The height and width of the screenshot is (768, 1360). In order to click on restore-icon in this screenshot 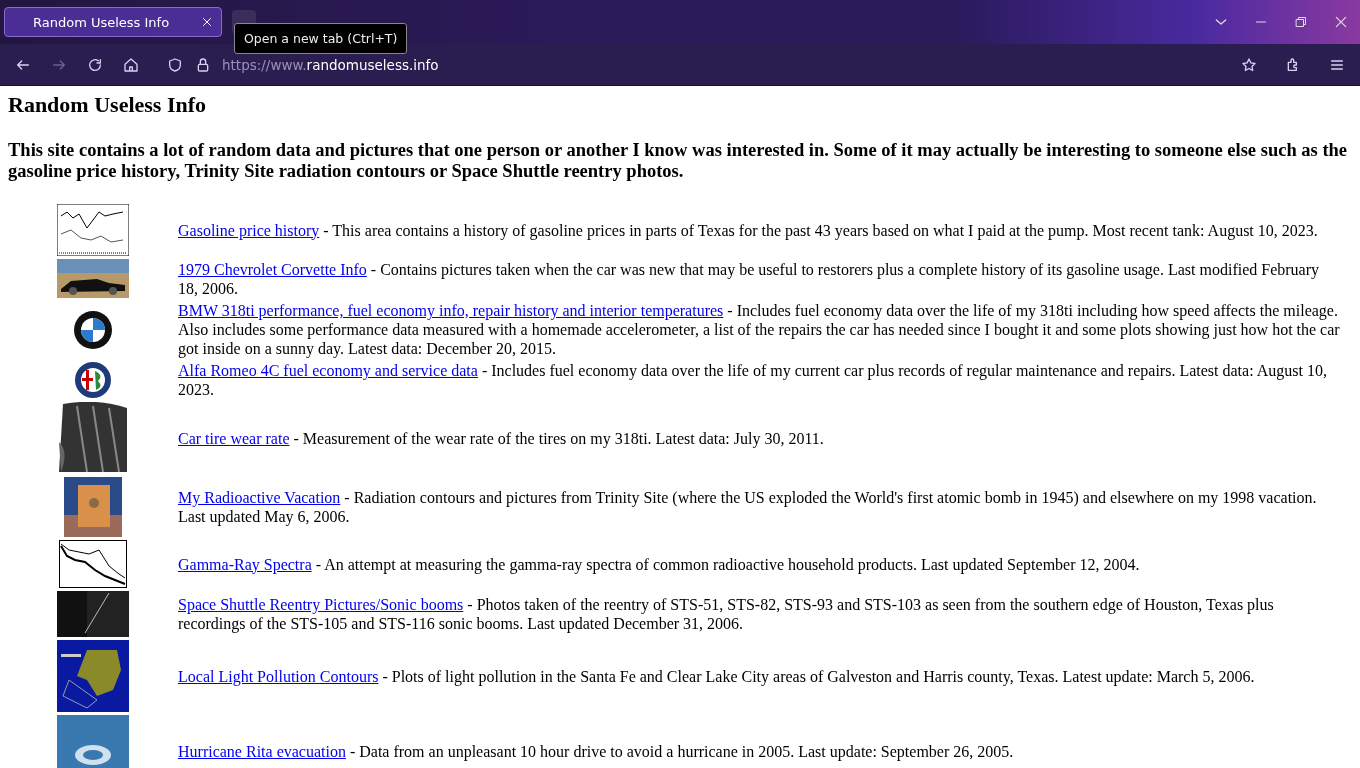, I will do `click(1301, 22)`.